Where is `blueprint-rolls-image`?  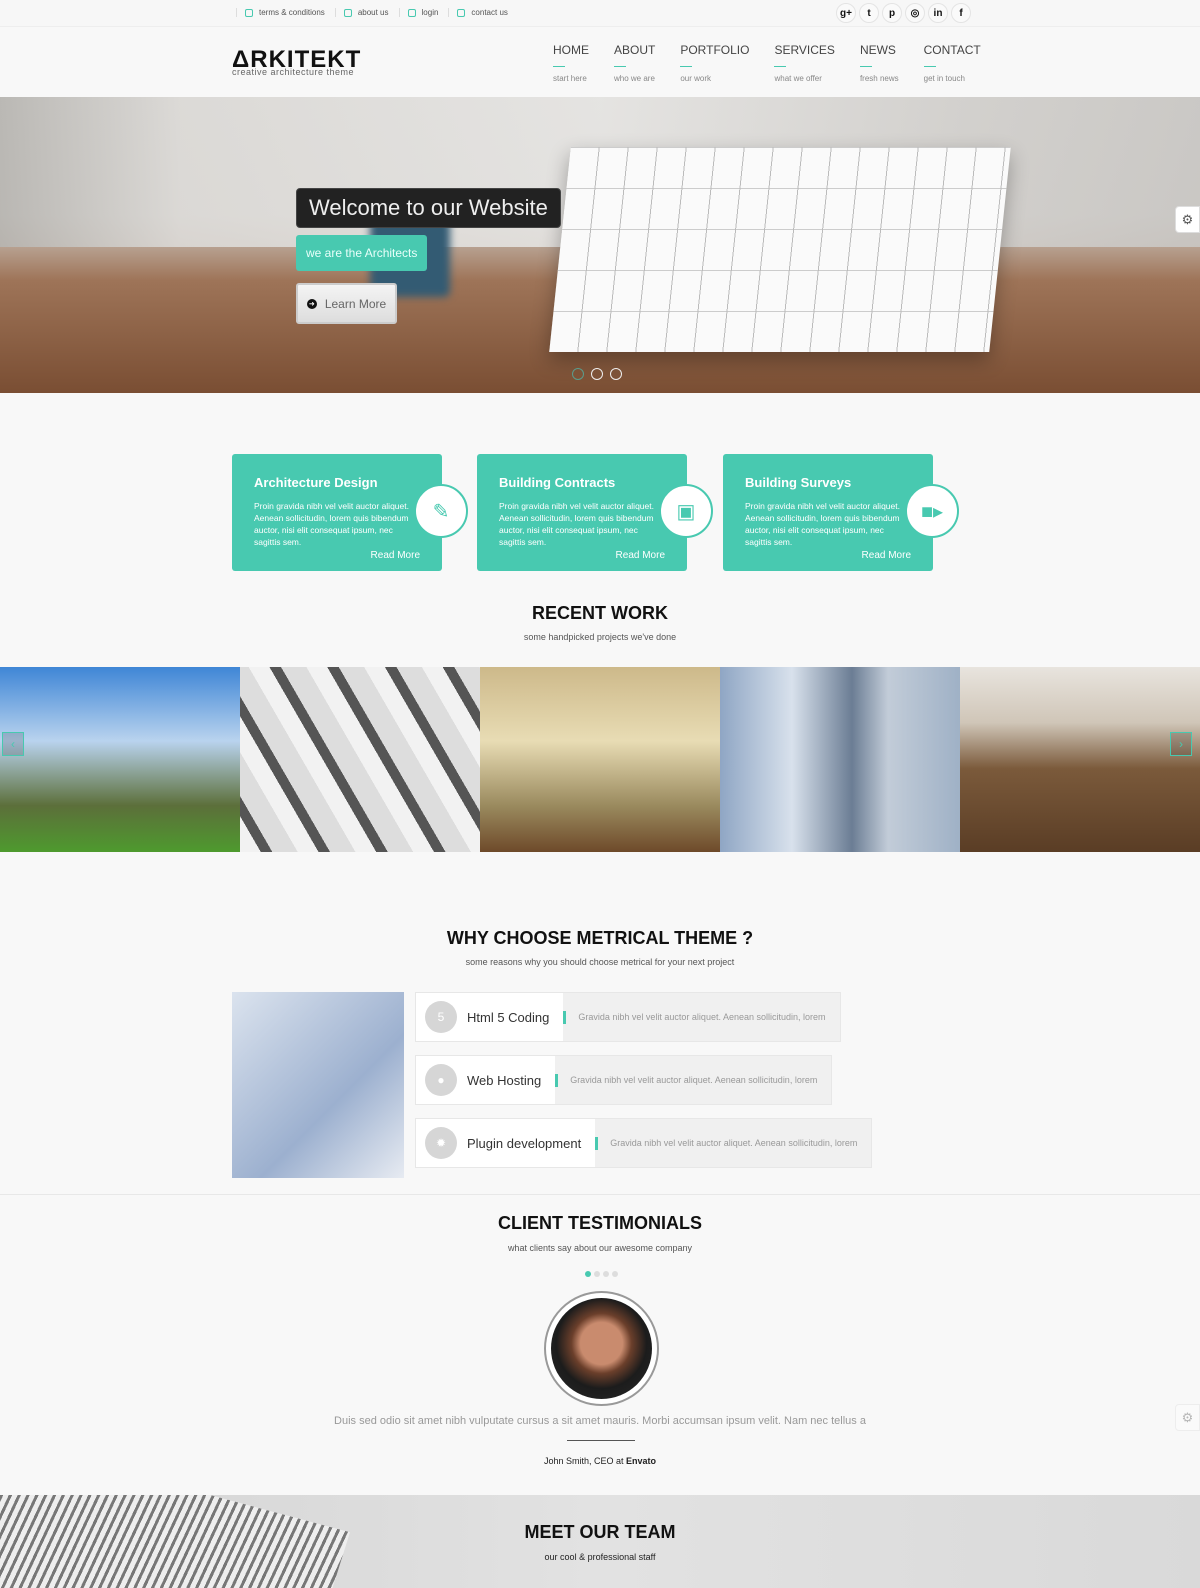
blueprint-rolls-image is located at coordinates (318, 1085).